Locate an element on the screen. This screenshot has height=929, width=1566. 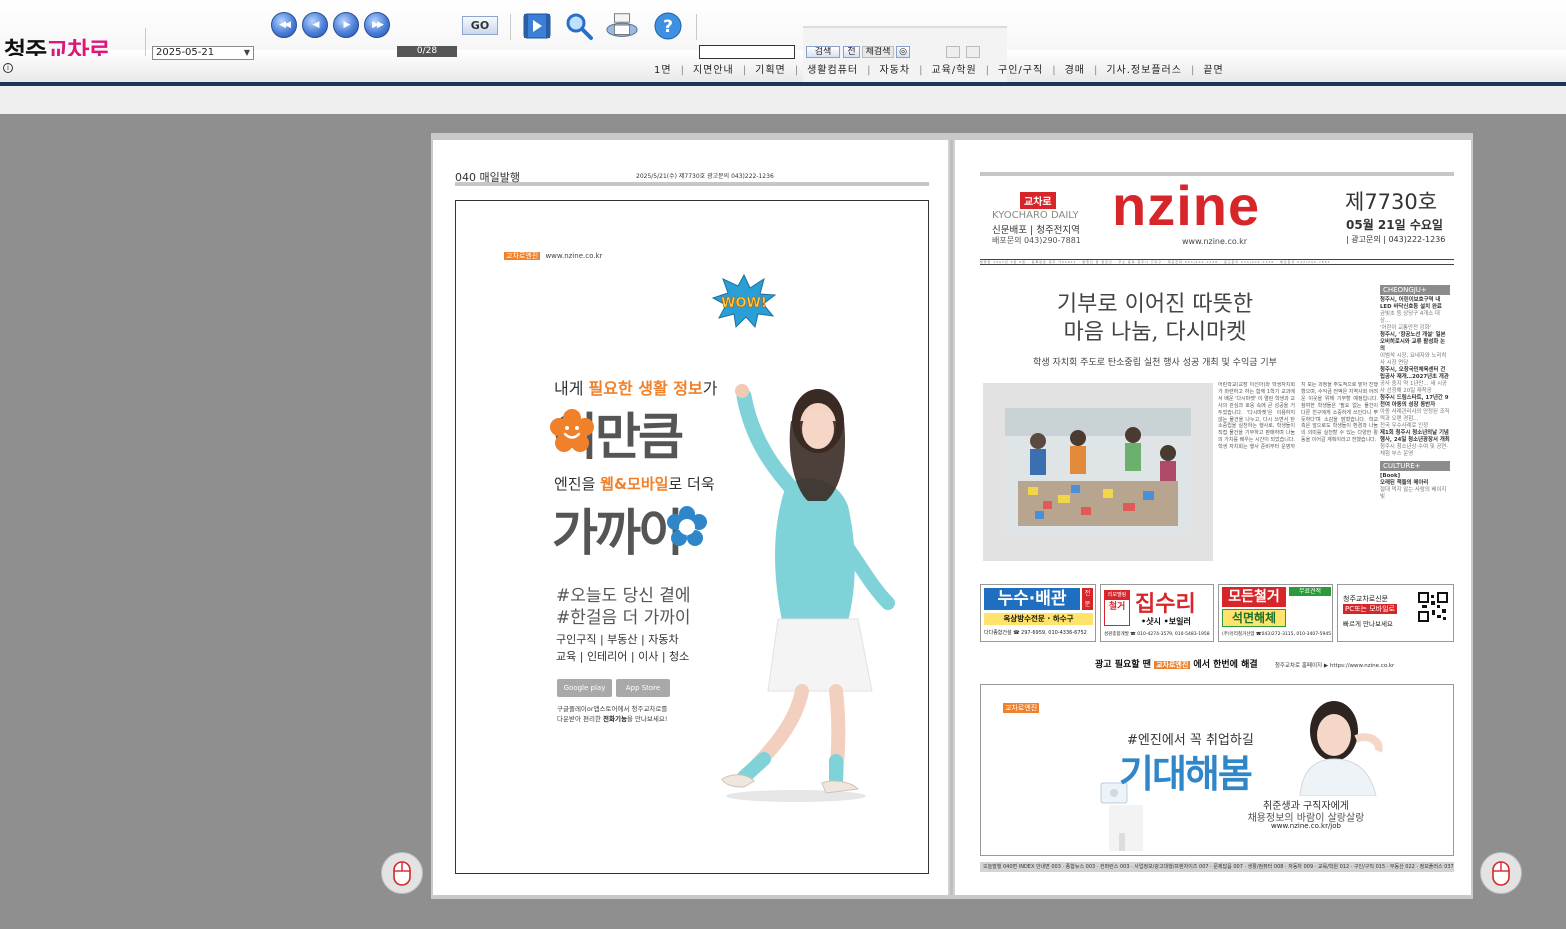
ad-plumbing-contact: 다다종합건설 ☎ 297-6959, 010-4336-6752 is located at coordinates (1035, 633).